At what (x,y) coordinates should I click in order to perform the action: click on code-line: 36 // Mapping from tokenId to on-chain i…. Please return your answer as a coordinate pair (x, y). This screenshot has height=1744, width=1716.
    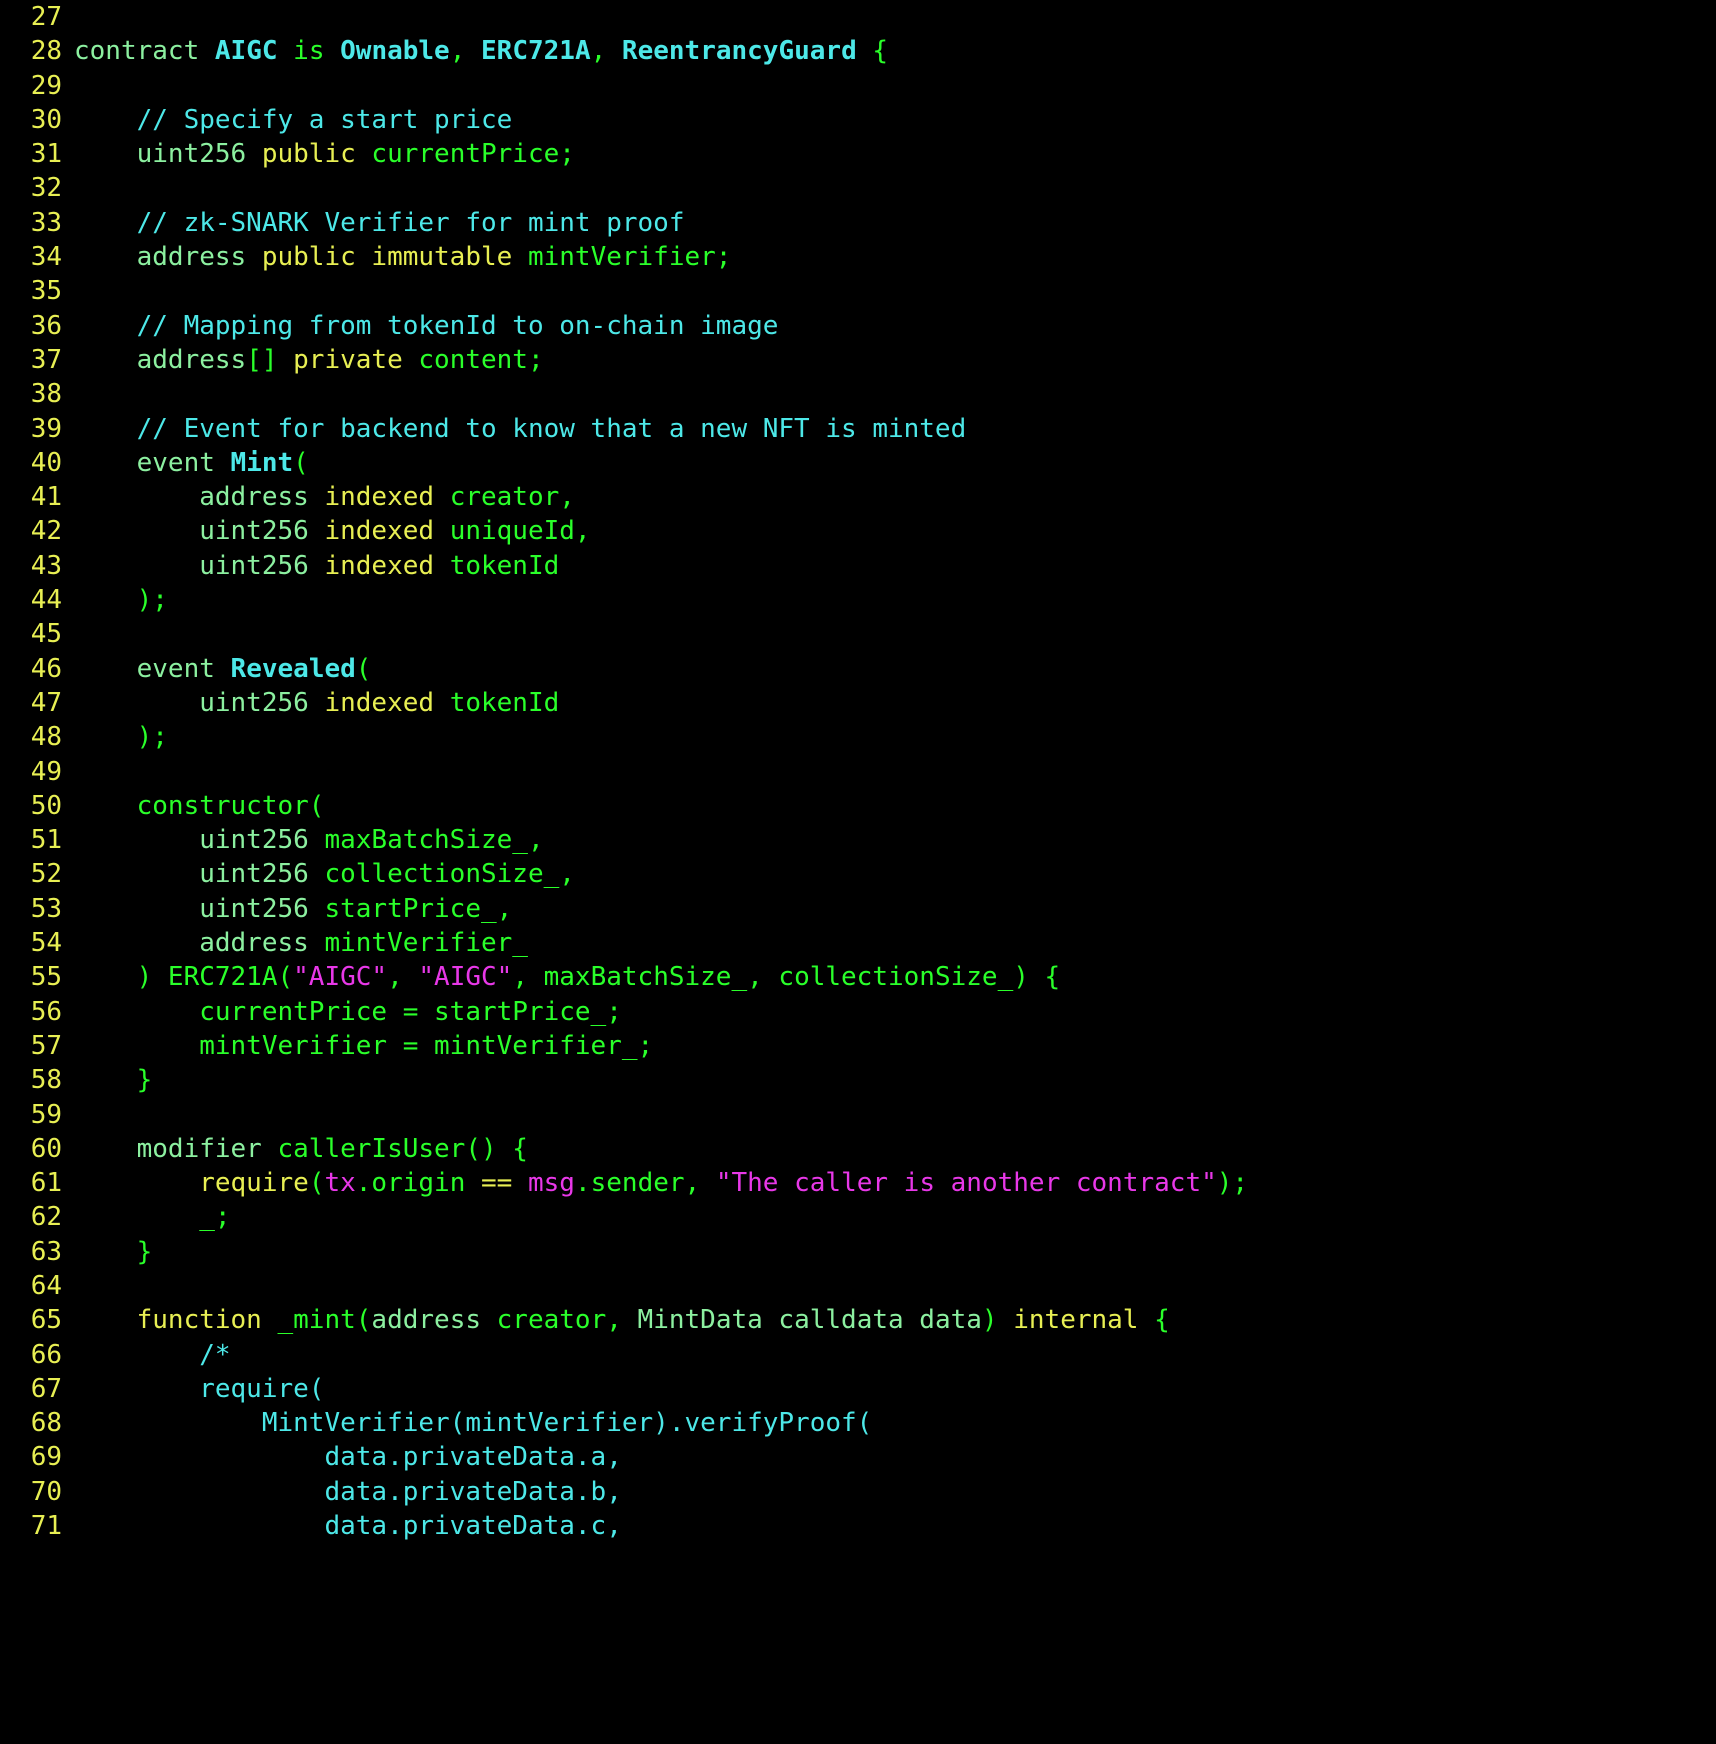
    Looking at the image, I should click on (858, 326).